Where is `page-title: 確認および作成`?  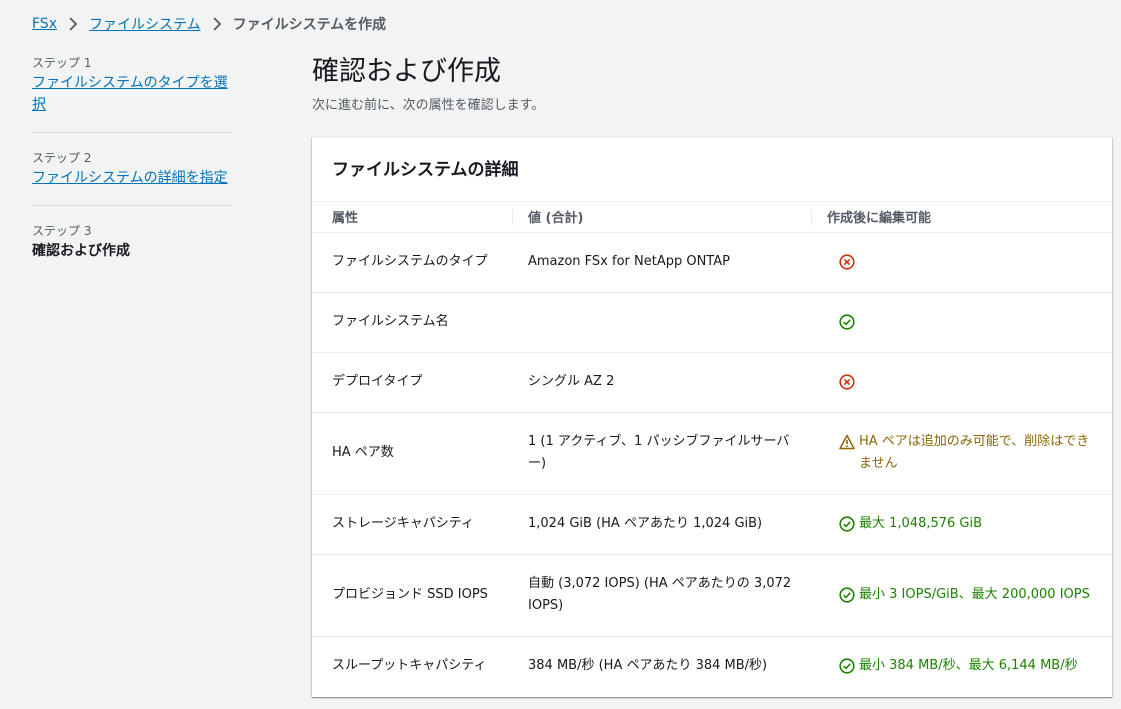
page-title: 確認および作成 is located at coordinates (406, 71).